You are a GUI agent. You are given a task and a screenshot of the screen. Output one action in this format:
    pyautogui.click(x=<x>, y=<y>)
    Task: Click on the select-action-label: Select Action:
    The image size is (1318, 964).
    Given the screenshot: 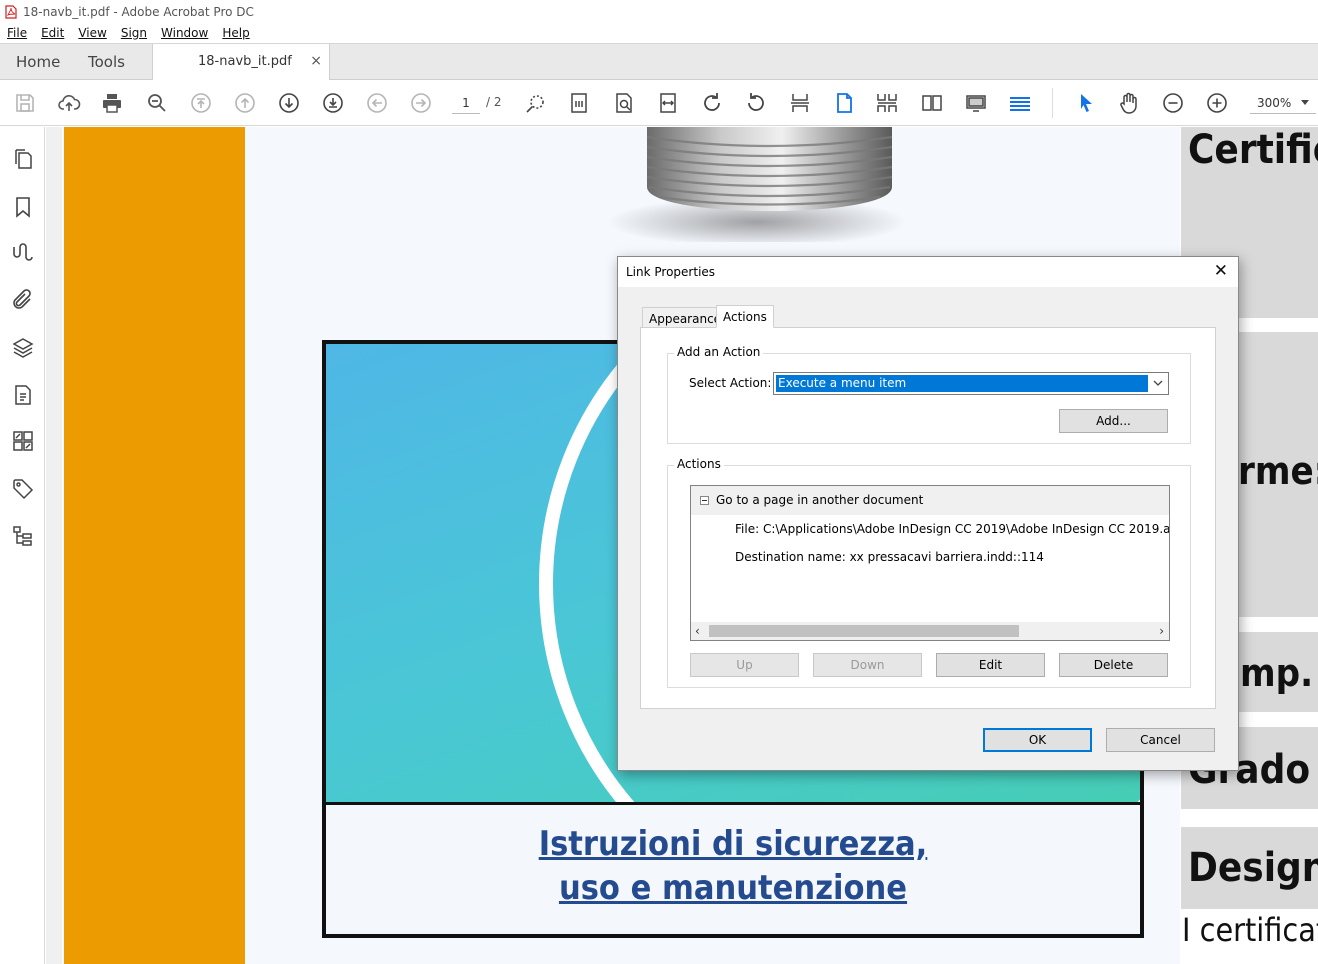 What is the action you would take?
    pyautogui.click(x=730, y=383)
    